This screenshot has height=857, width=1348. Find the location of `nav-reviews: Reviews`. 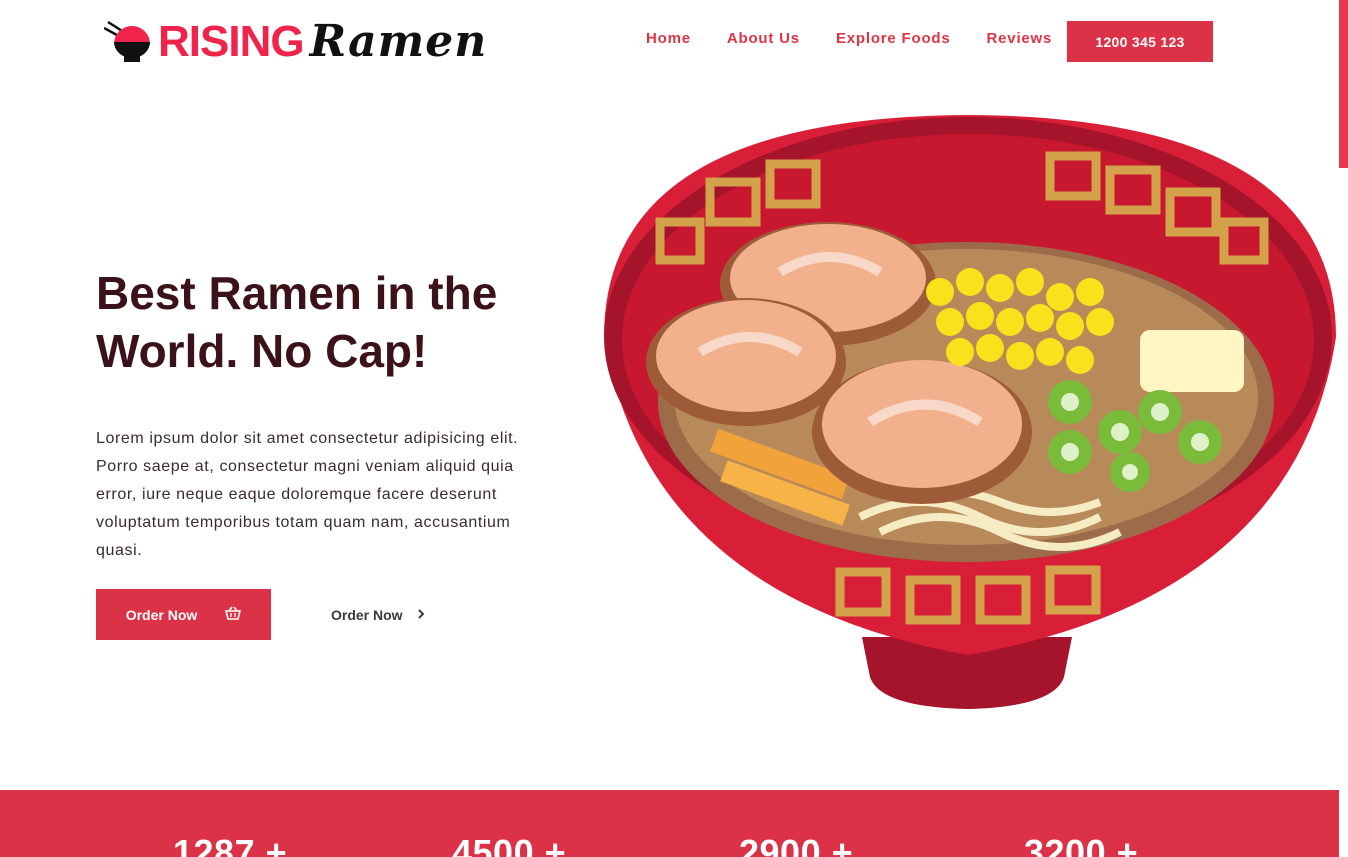

nav-reviews: Reviews is located at coordinates (1020, 38).